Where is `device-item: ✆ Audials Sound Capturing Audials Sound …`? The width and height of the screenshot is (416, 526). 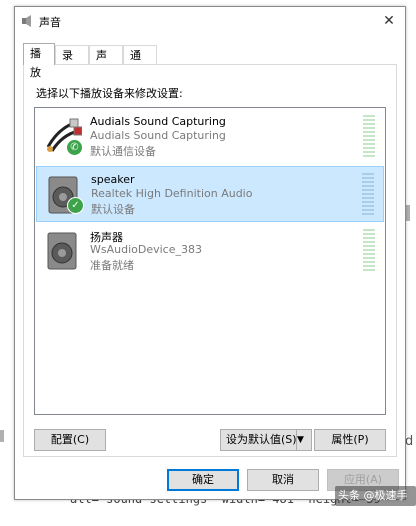
device-item: ✆ Audials Sound Capturing Audials Sound … is located at coordinates (210, 137).